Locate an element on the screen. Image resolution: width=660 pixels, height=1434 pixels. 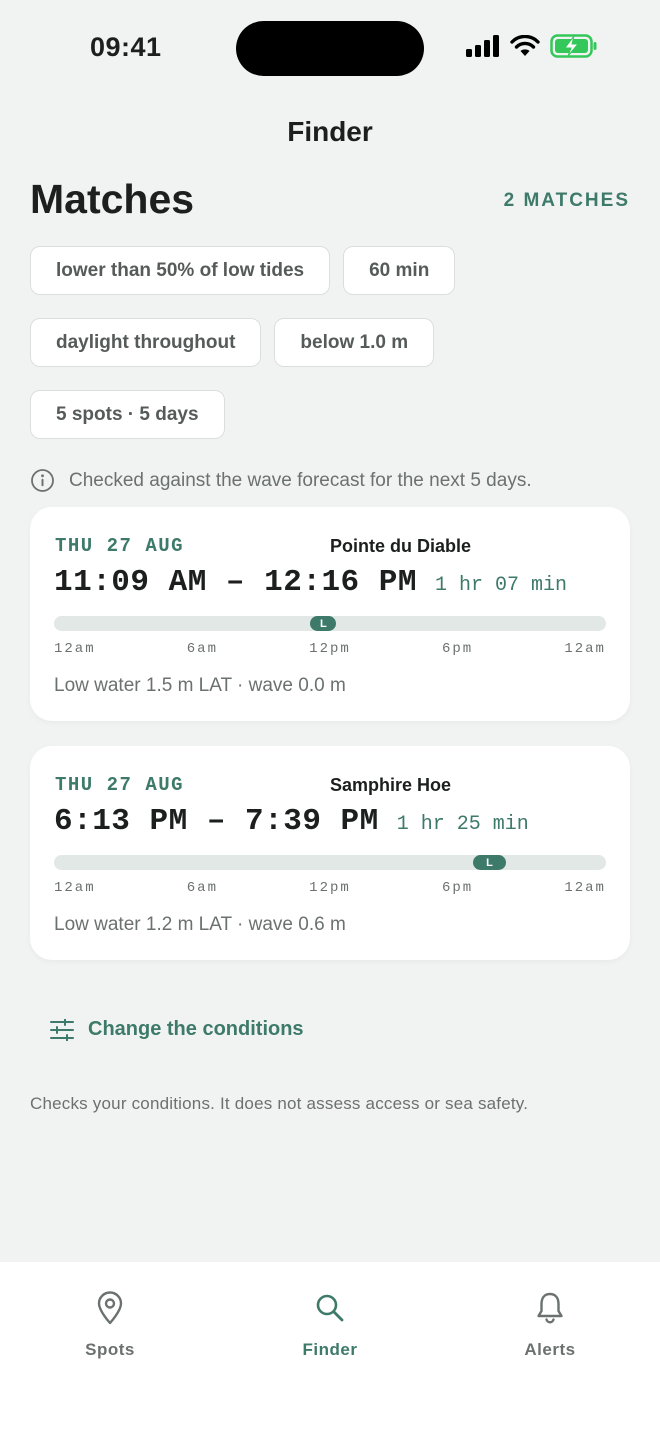
tab-label: Spots is located at coordinates (110, 1349).